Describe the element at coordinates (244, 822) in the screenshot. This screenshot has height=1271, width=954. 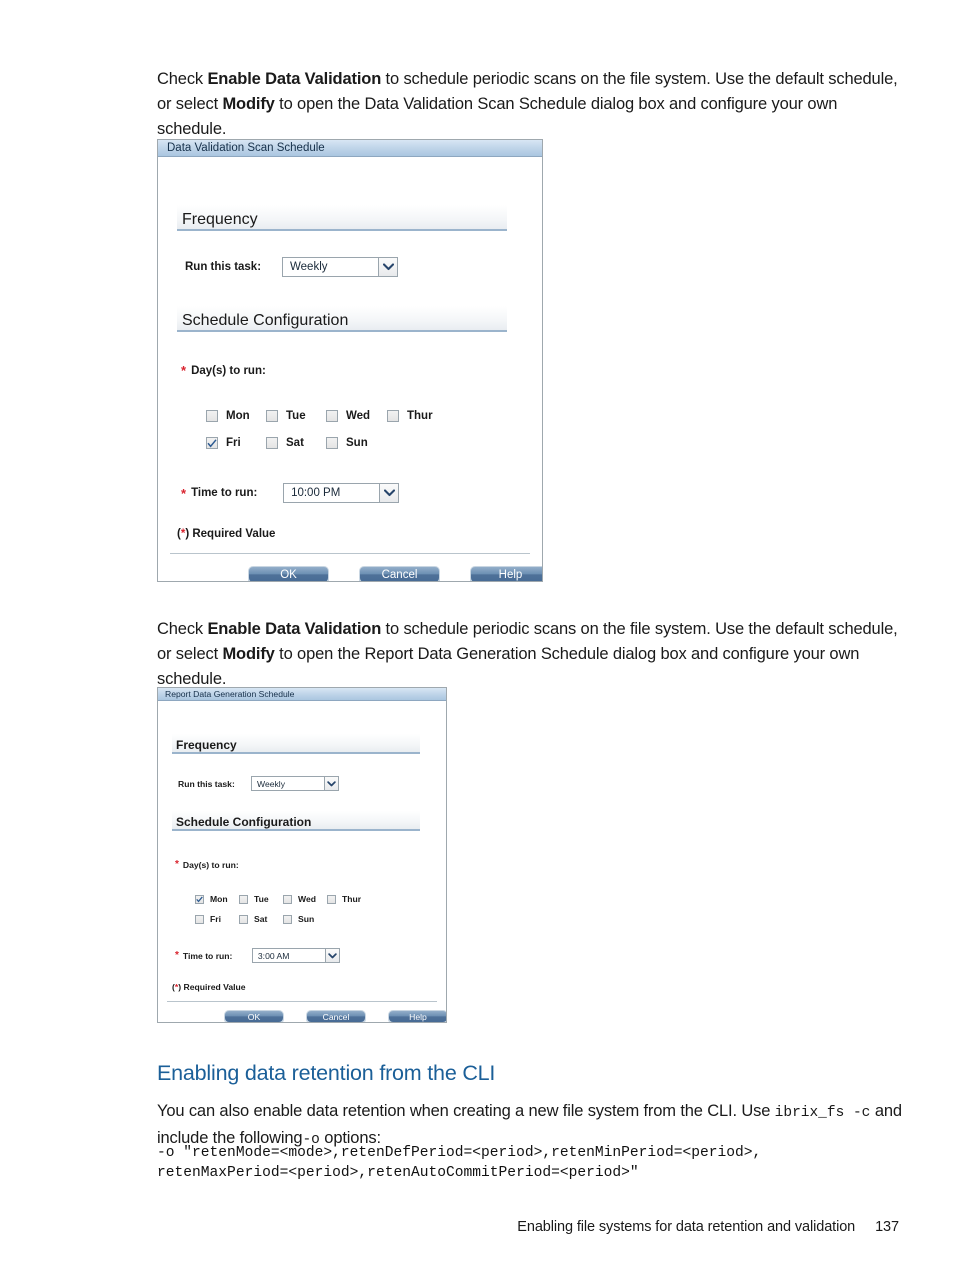
I see `group-heading-schedule-configuration-label: Schedule Configuration` at that location.